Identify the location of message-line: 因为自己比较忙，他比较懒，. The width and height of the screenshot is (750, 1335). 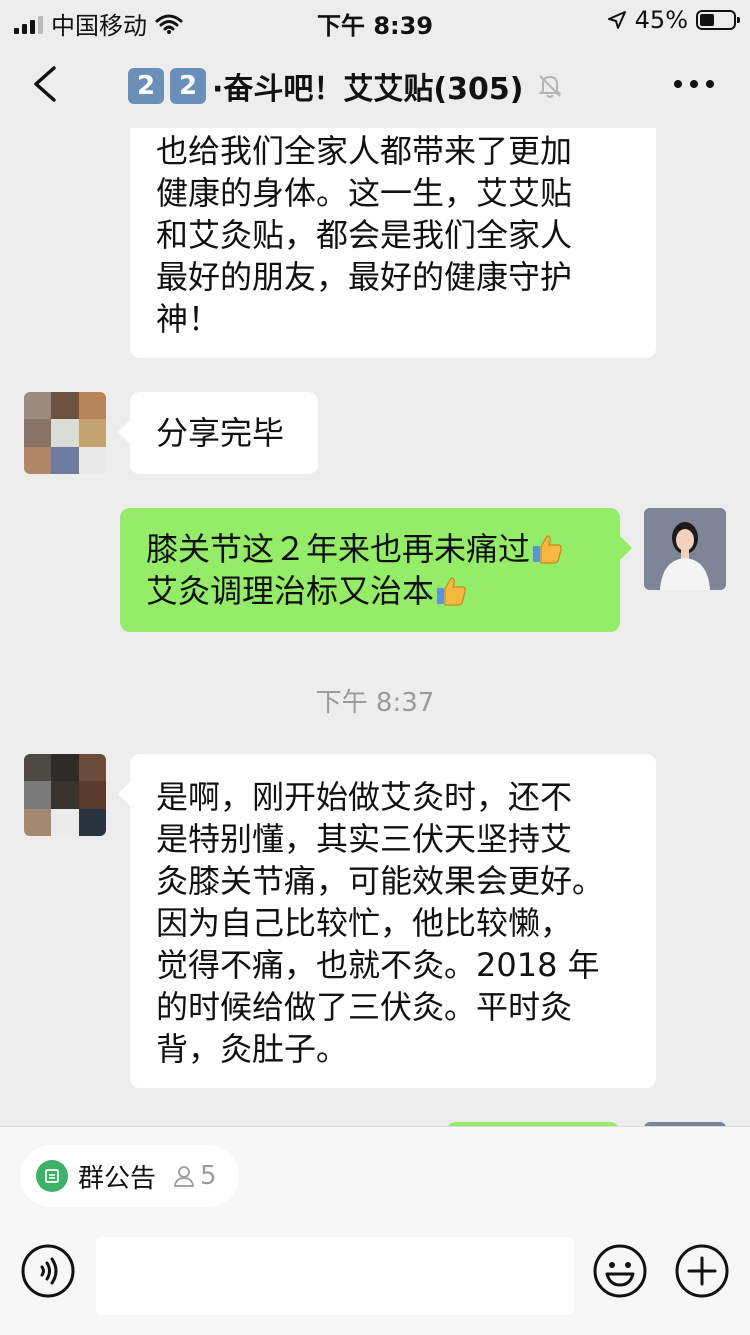
(364, 923).